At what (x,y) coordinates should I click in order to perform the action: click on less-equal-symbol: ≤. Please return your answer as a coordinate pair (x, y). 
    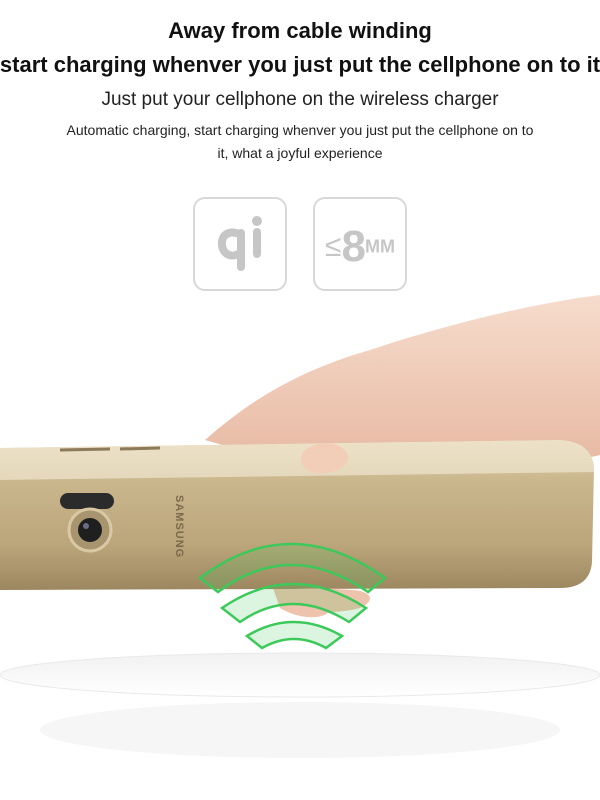
    Looking at the image, I should click on (333, 246).